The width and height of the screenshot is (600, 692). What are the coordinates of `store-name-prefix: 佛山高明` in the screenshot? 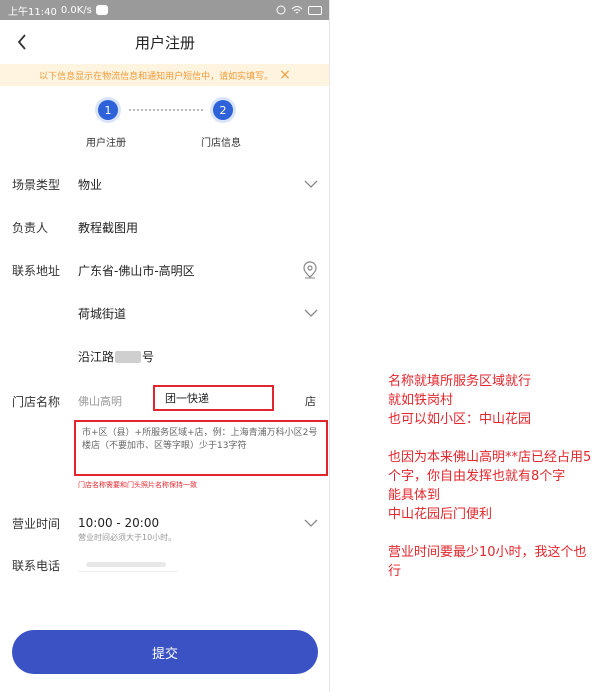 It's located at (100, 401).